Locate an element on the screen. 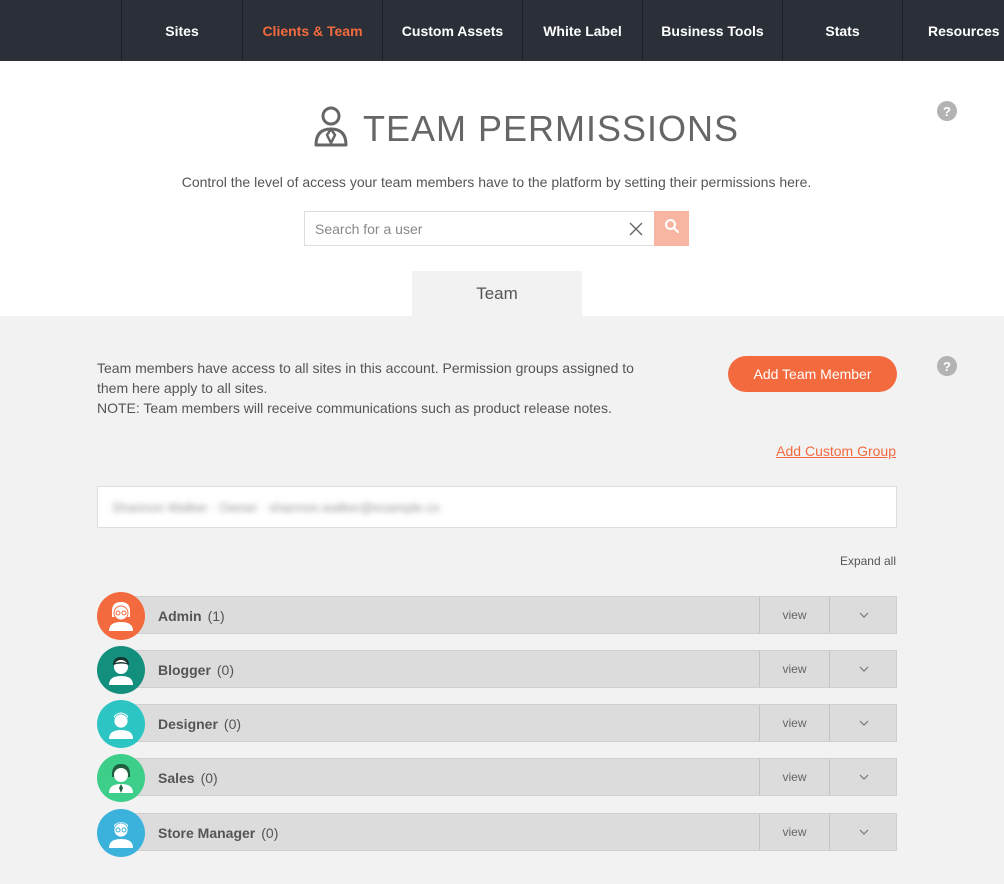 The image size is (1004, 884). group-label: Admin is located at coordinates (180, 616).